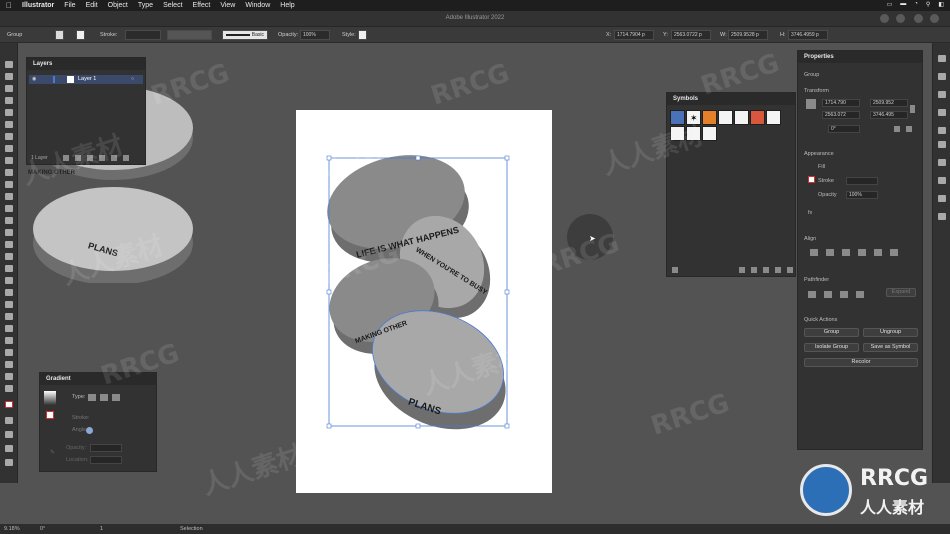 This screenshot has width=950, height=534. Describe the element at coordinates (69, 5) in the screenshot. I see `menu-file: File` at that location.